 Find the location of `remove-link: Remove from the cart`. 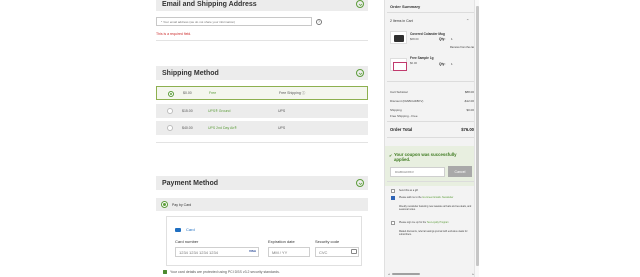

remove-link: Remove from the cart is located at coordinates (462, 47).